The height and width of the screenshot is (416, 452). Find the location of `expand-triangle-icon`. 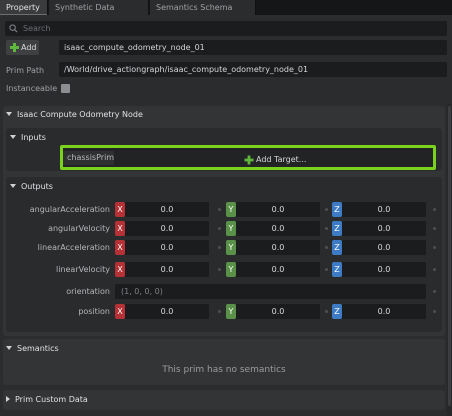

expand-triangle-icon is located at coordinates (8, 398).